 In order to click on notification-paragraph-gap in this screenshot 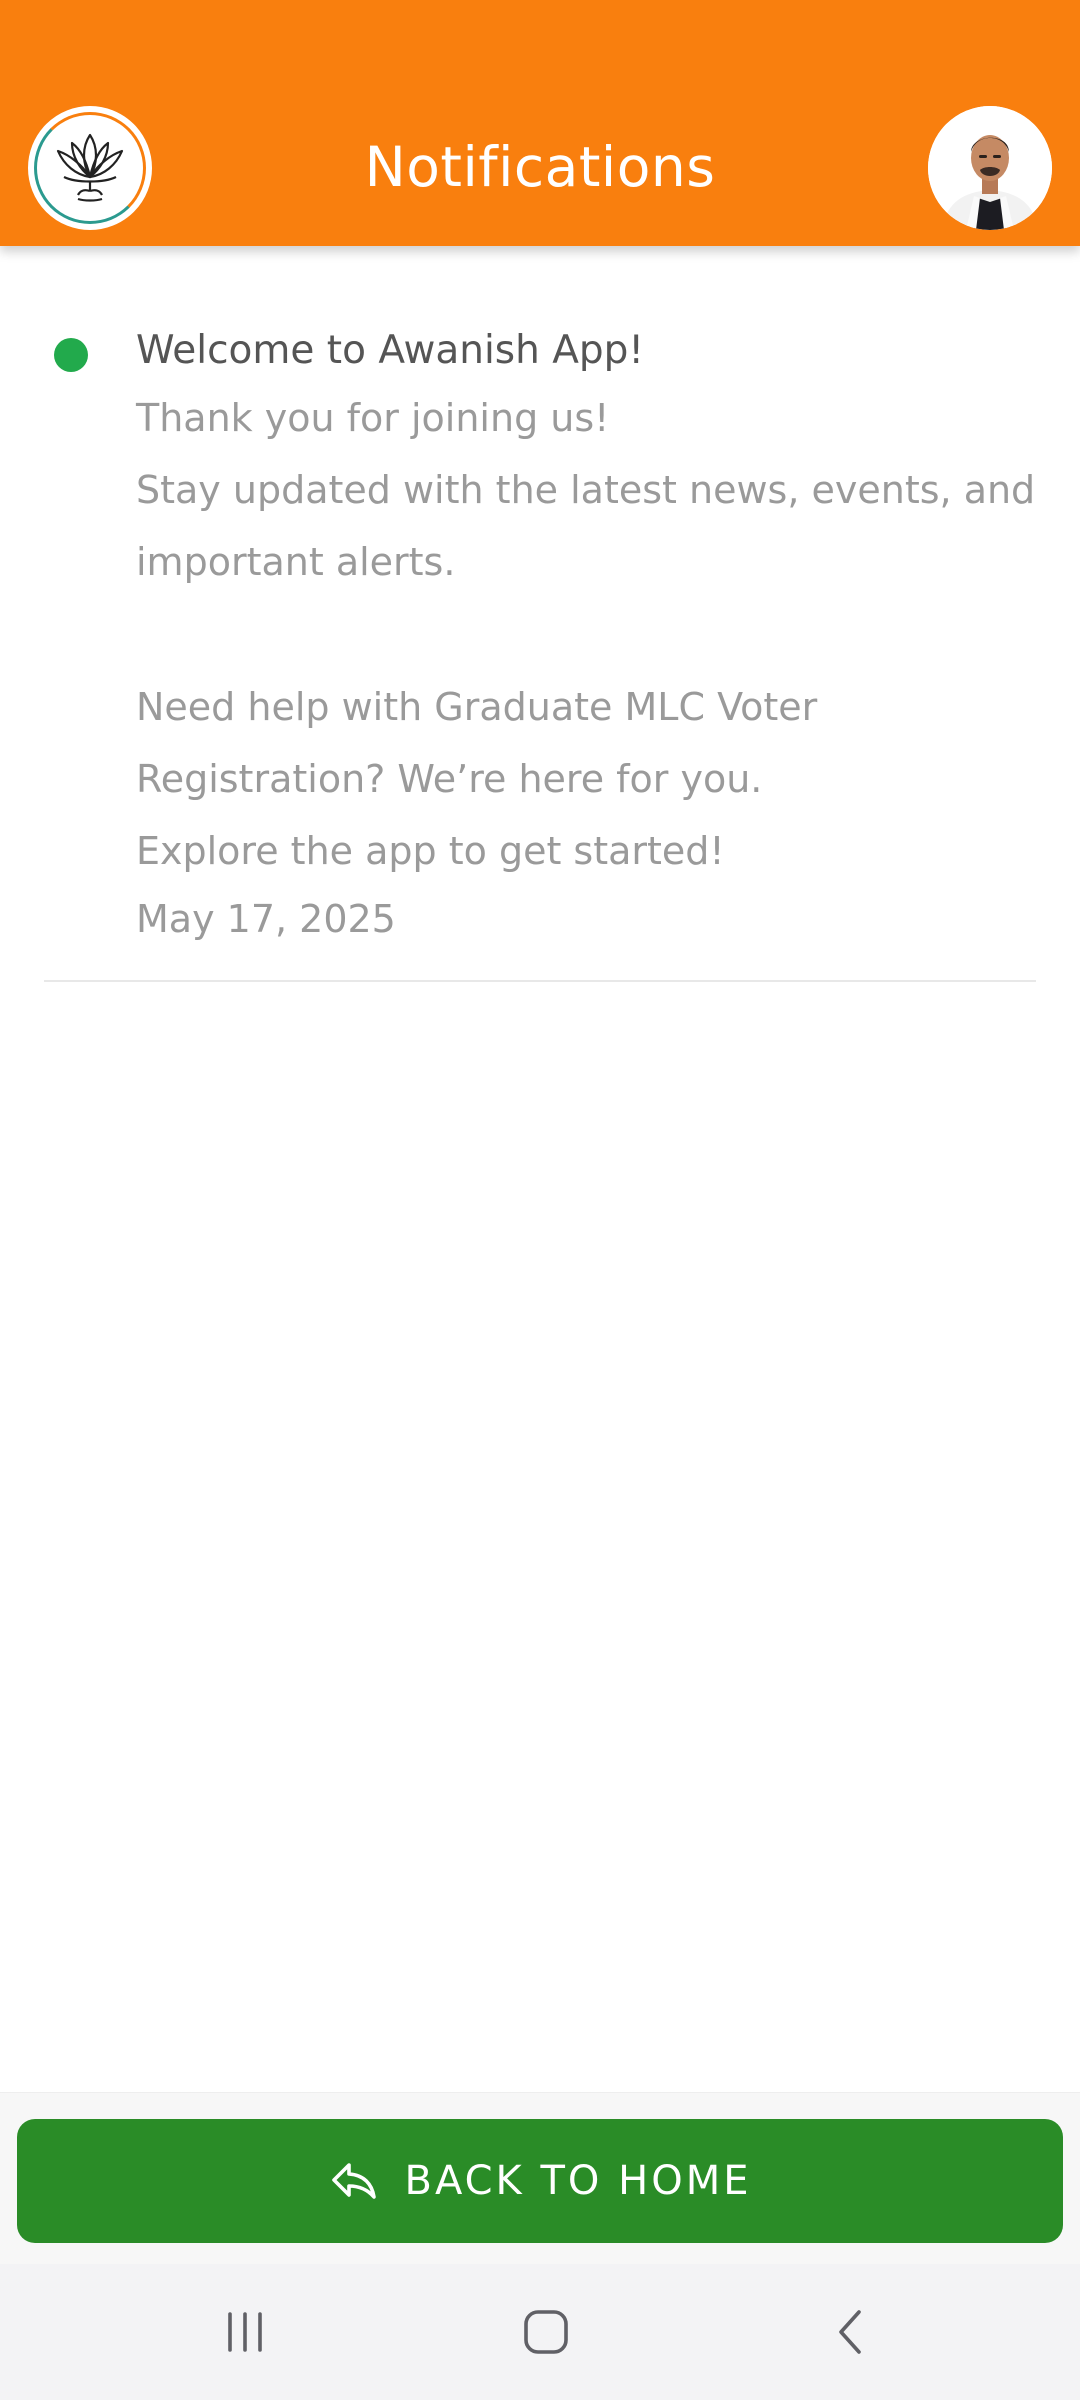, I will do `click(586, 634)`.